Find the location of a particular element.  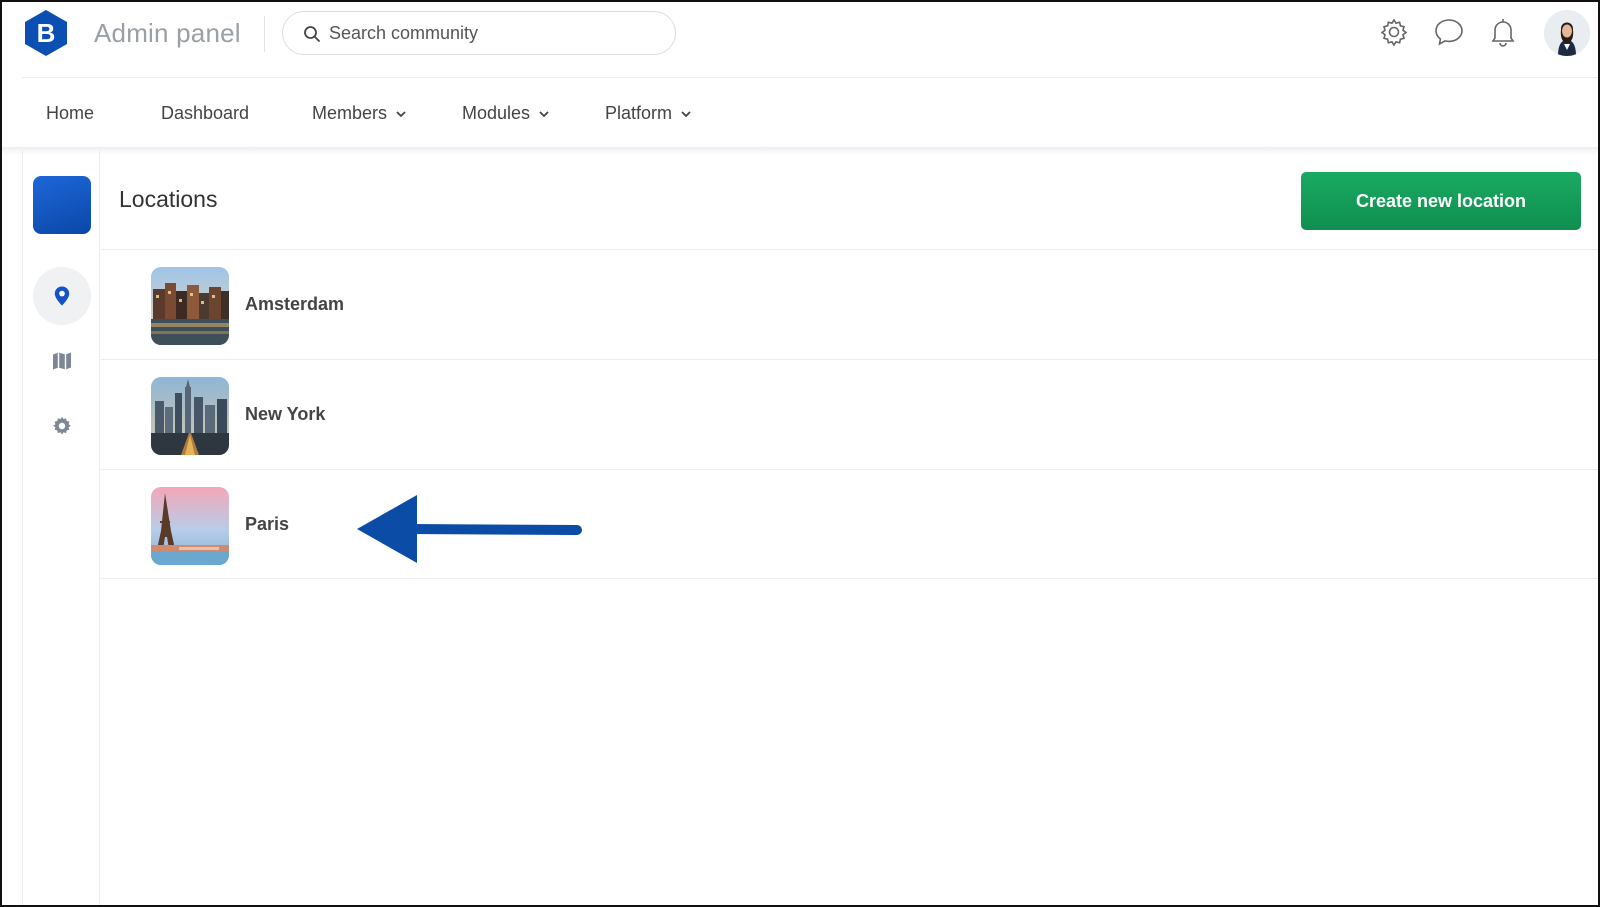

map-icon is located at coordinates (62, 361).